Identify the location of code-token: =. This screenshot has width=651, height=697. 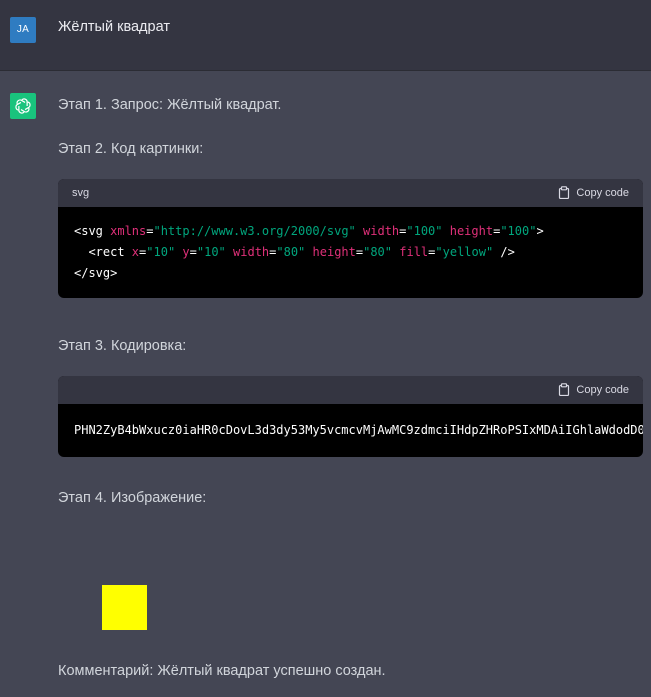
(193, 252).